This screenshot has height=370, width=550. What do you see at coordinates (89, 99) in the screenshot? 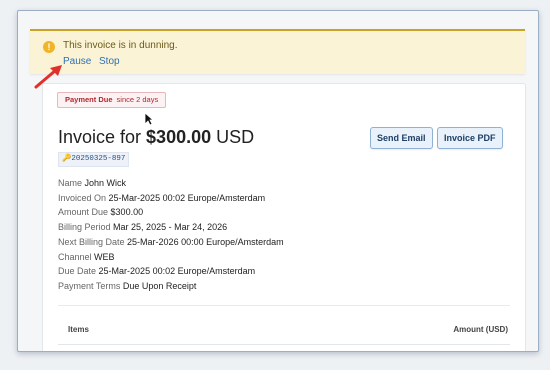
I see `status-label: Payment Due` at bounding box center [89, 99].